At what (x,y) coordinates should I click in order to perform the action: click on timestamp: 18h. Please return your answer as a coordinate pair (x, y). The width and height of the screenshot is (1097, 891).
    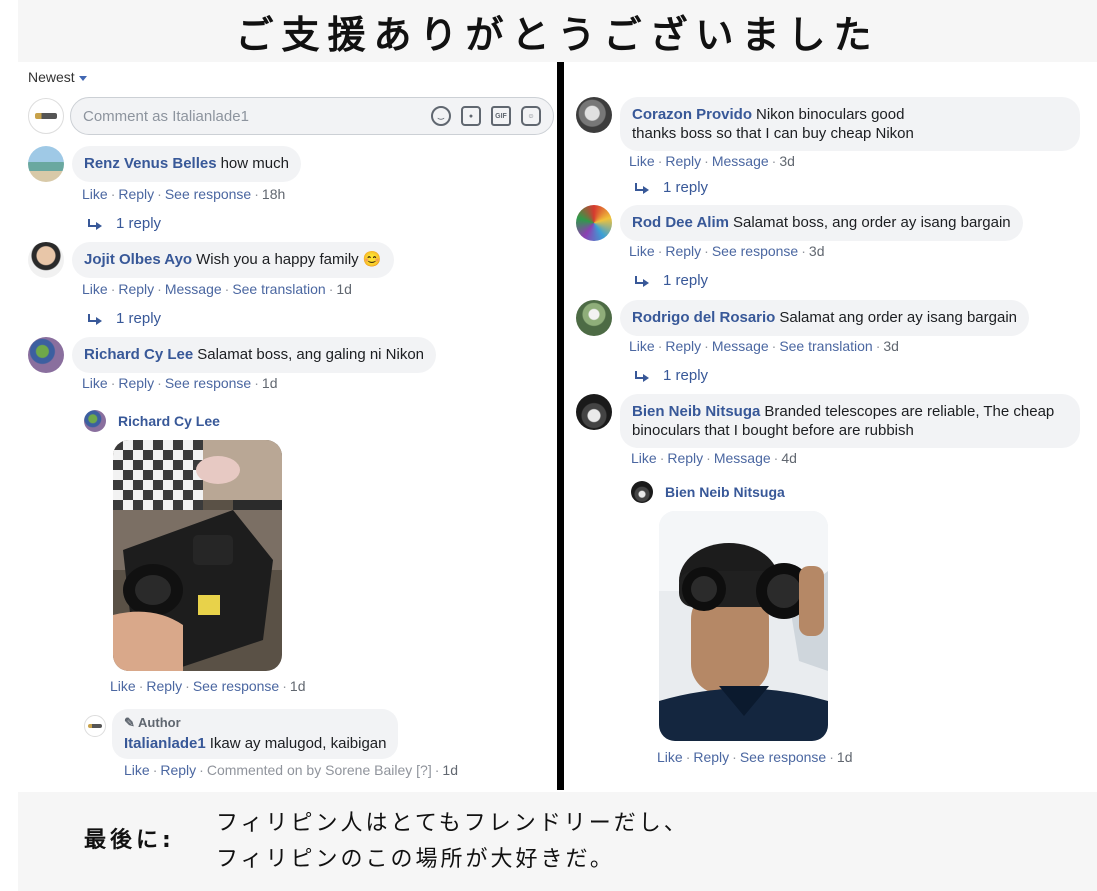
    Looking at the image, I should click on (273, 194).